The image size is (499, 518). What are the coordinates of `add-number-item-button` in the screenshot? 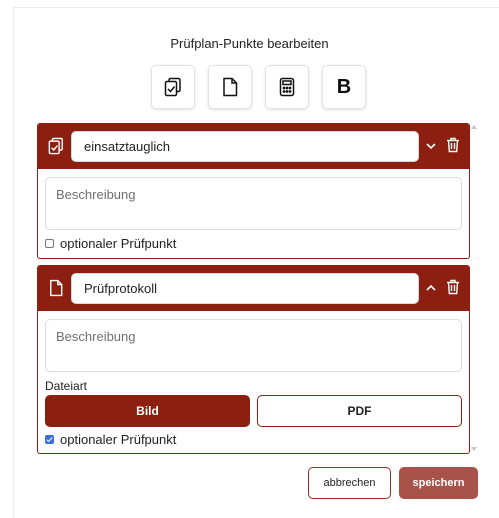 It's located at (287, 87).